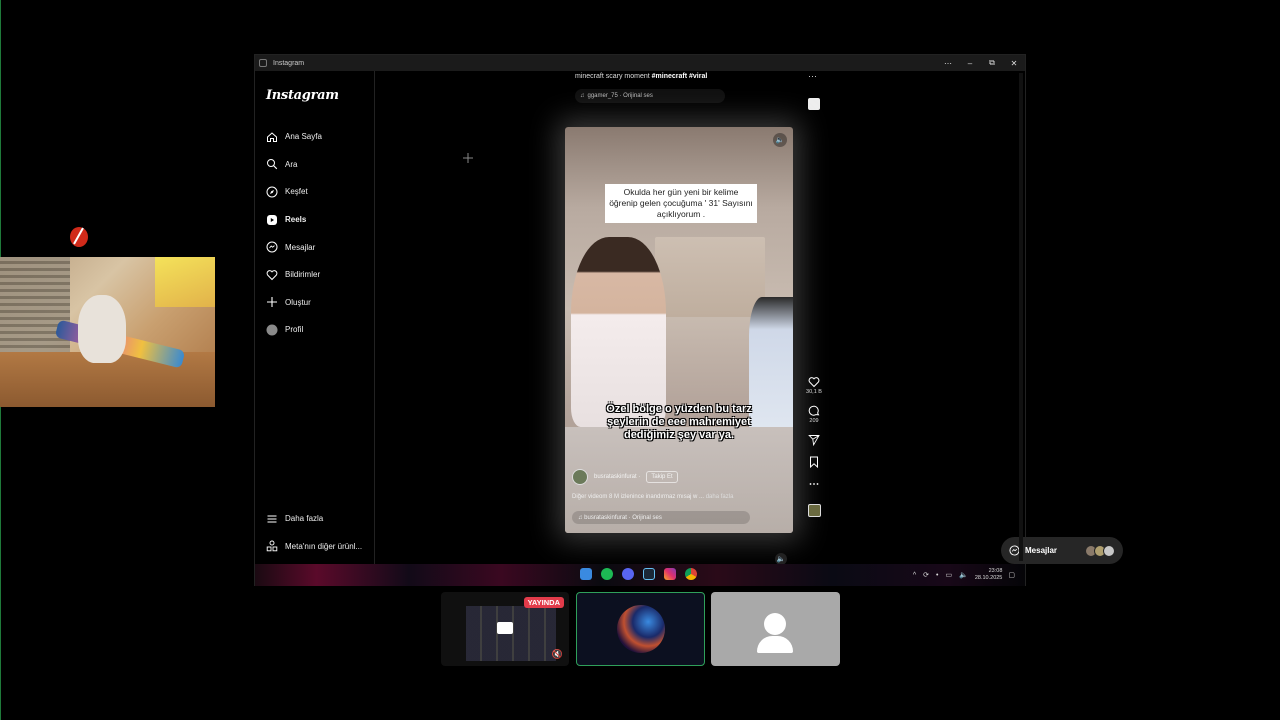 This screenshot has height=720, width=1280. I want to click on like-button: 30,1 B, so click(814, 385).